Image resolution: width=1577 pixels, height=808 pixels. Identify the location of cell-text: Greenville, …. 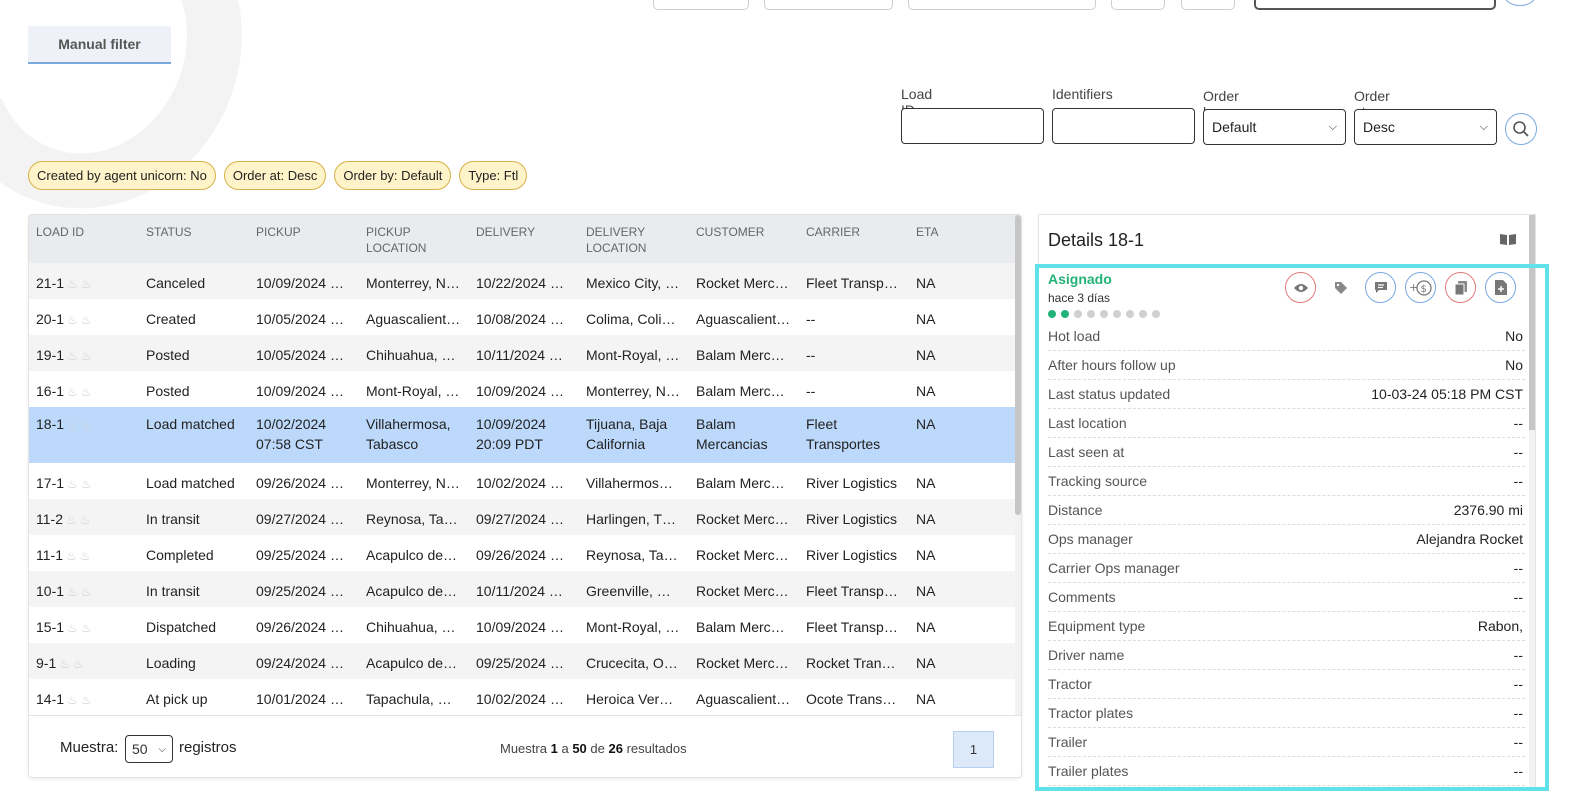
(628, 591).